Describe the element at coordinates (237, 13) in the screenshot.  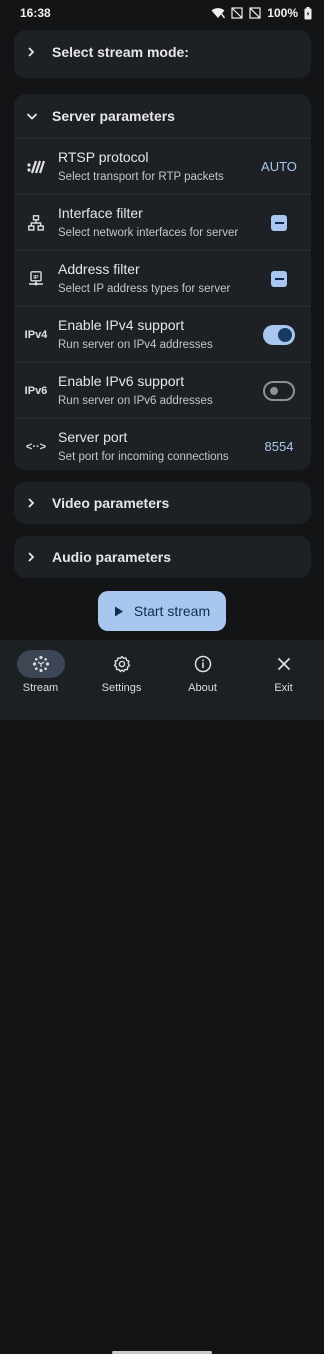
I see `no-signal-icon` at that location.